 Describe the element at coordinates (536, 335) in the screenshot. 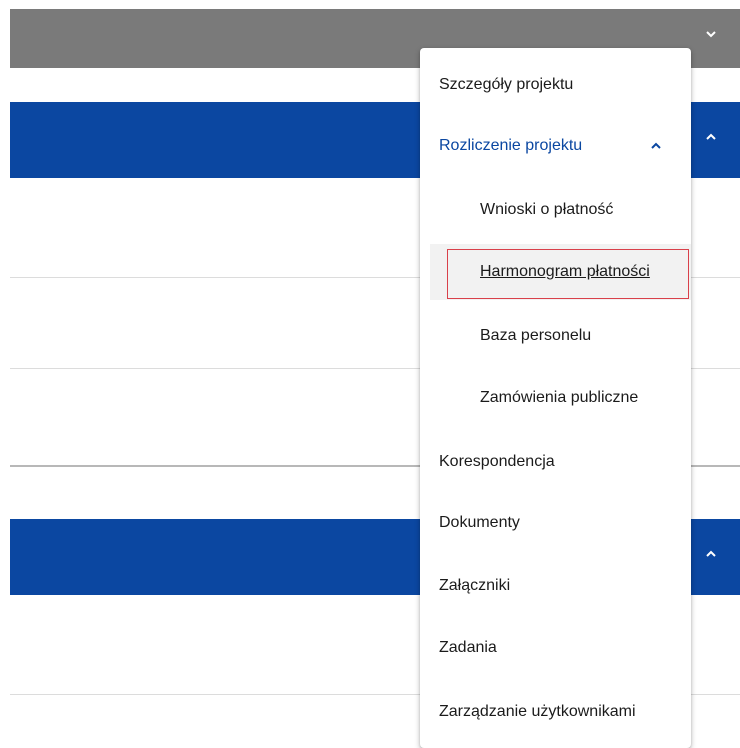

I see `menu-item-label: Baza personelu` at that location.